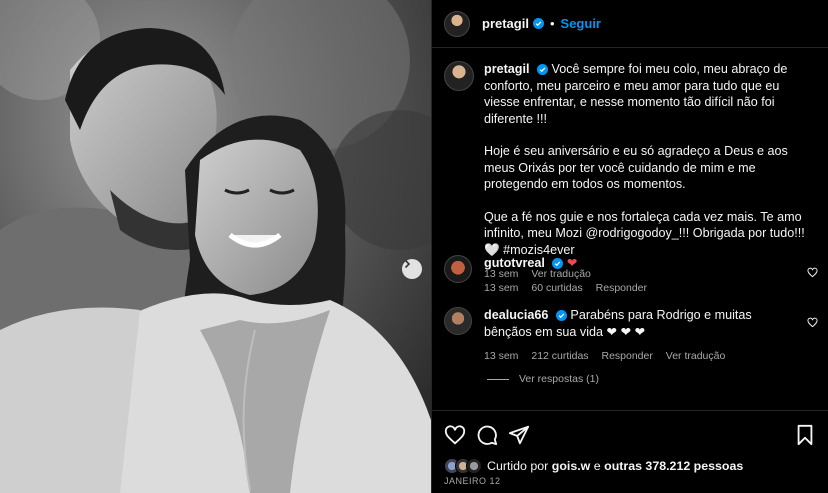 This screenshot has height=493, width=828. I want to click on comment-meta: 13 sem 60 curtidas Responder, so click(640, 288).